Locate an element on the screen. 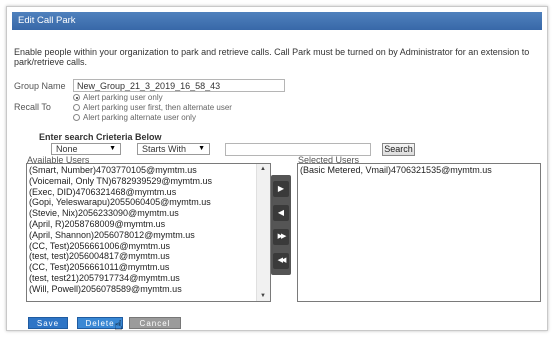 The image size is (554, 337). save-button: Save is located at coordinates (48, 323).